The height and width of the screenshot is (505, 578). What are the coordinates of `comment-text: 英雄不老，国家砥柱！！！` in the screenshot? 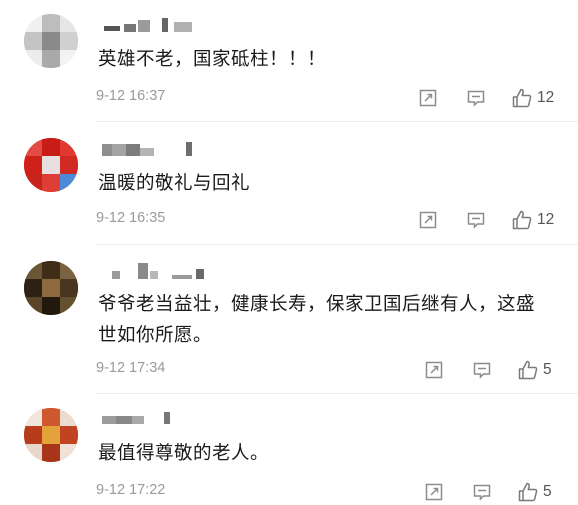 It's located at (212, 59).